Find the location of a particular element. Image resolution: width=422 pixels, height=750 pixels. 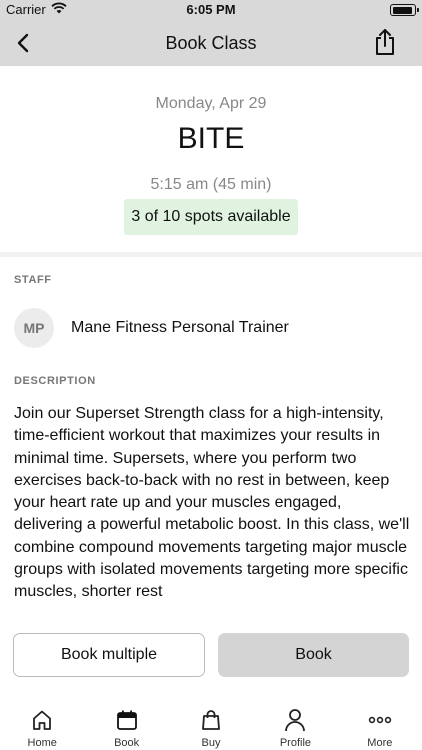

tab-label-home: Home is located at coordinates (42, 743).